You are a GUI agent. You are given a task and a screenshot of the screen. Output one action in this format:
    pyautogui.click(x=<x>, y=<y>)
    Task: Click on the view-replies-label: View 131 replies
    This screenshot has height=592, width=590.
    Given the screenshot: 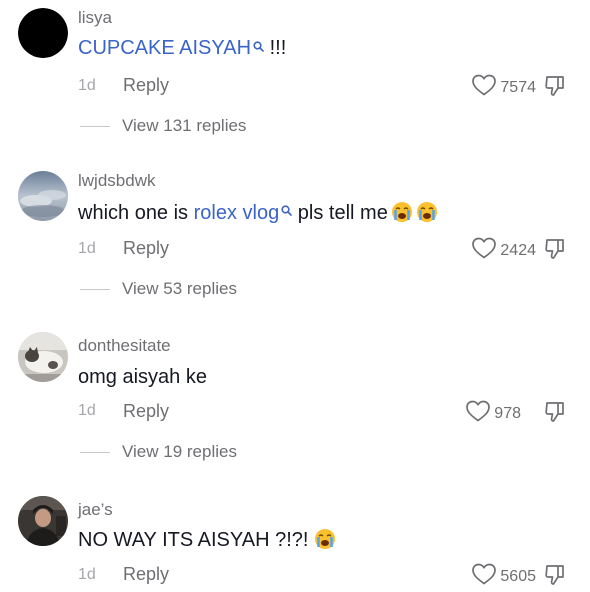 What is the action you would take?
    pyautogui.click(x=184, y=125)
    